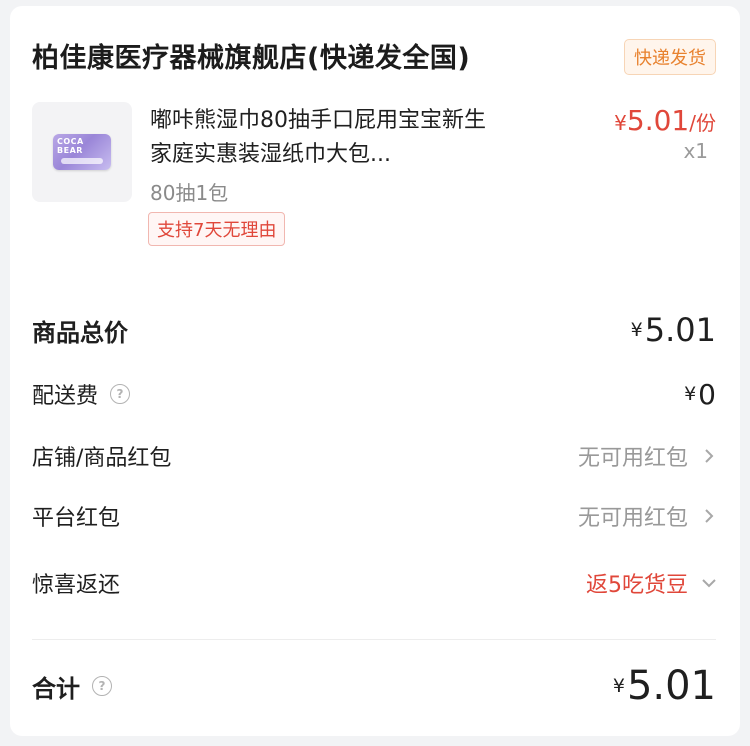 The width and height of the screenshot is (750, 746). What do you see at coordinates (65, 396) in the screenshot?
I see `delivery-fee-label: 配送费` at bounding box center [65, 396].